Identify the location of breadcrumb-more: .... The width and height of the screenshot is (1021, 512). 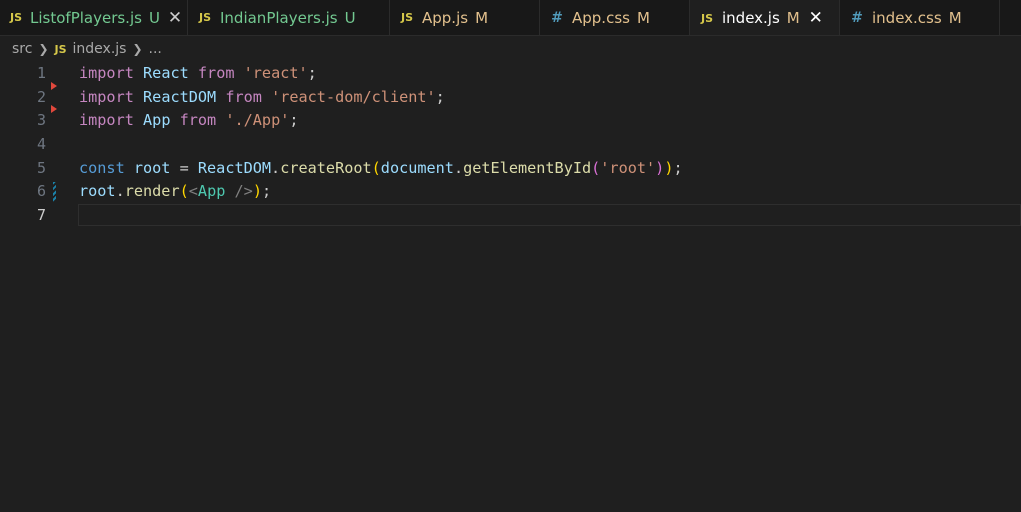
(155, 49).